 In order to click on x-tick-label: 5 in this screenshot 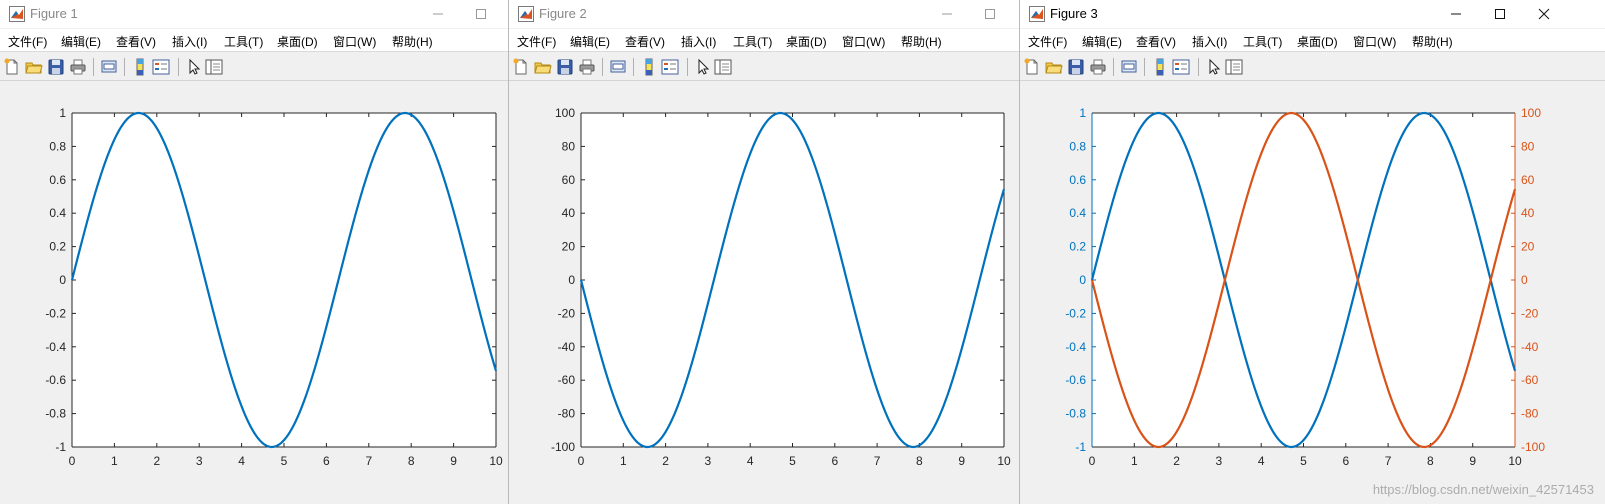, I will do `click(792, 461)`.